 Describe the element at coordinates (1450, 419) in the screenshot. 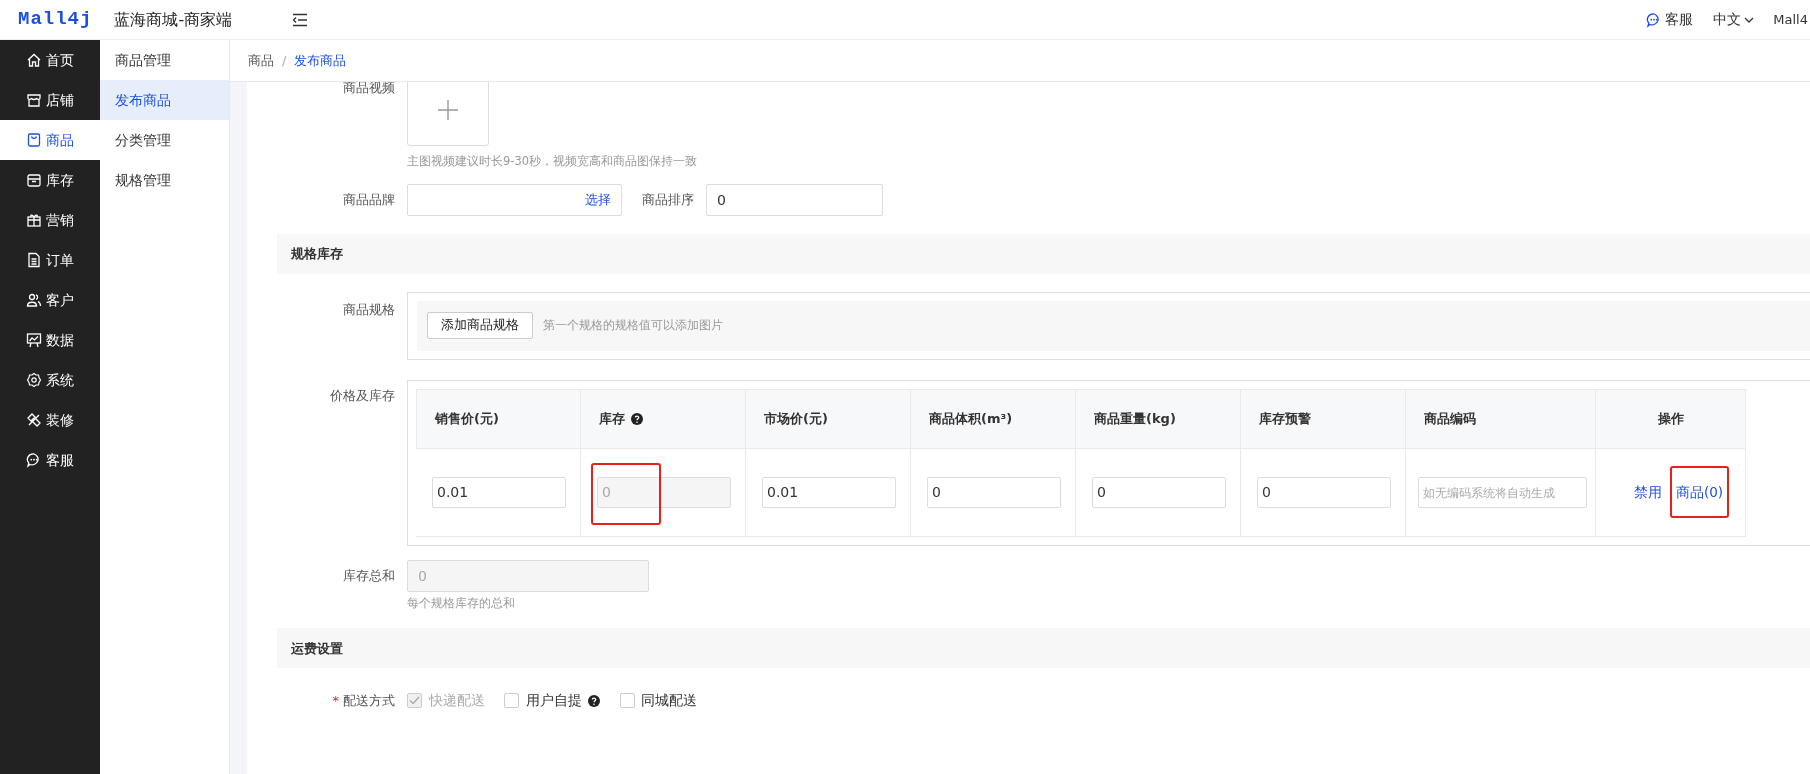

I see `column-header: 商品编码` at that location.